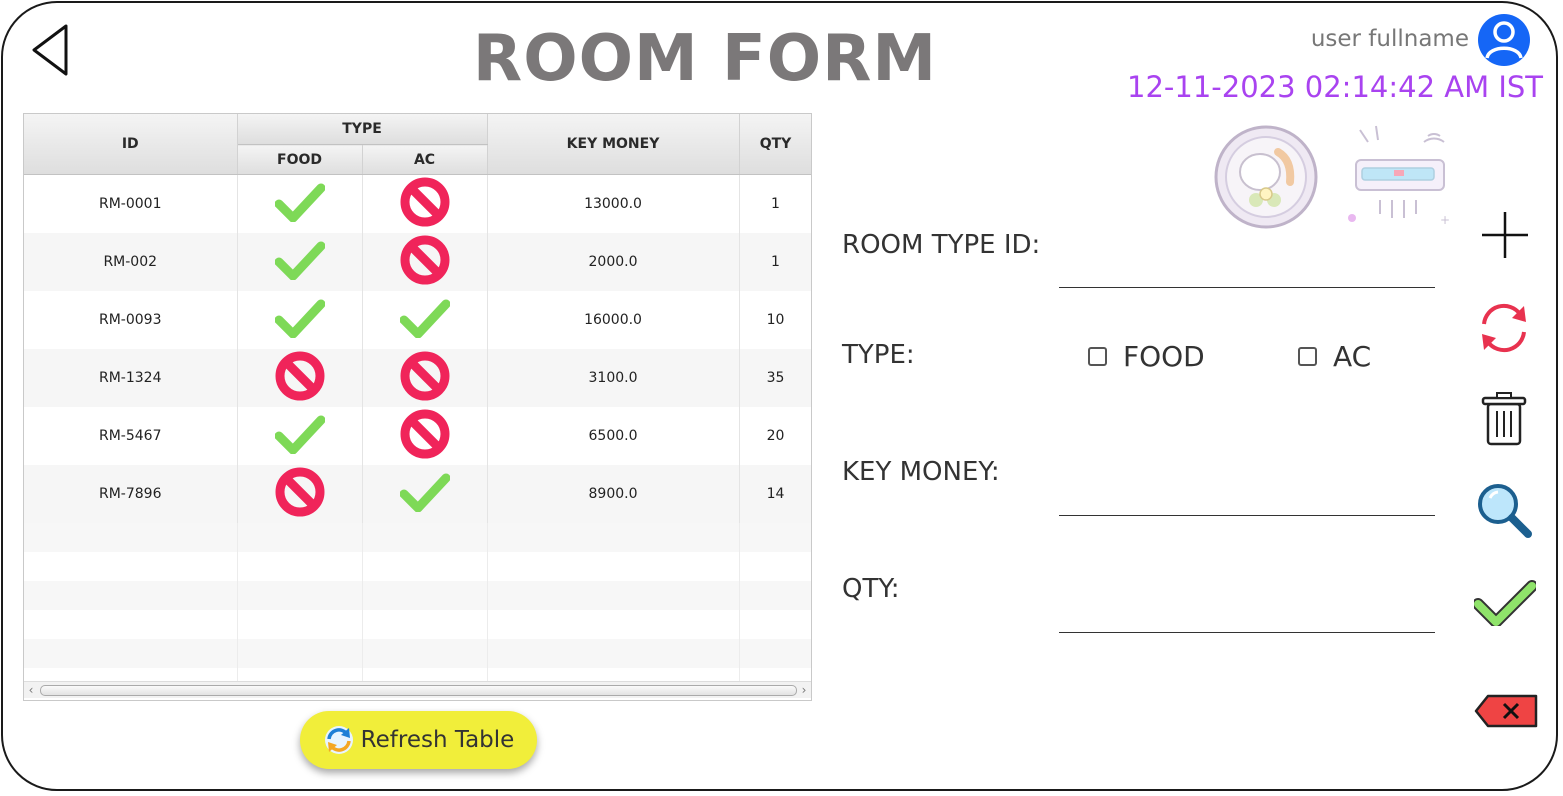 The height and width of the screenshot is (796, 1563). I want to click on refresh-table-button: Refresh Table, so click(418, 740).